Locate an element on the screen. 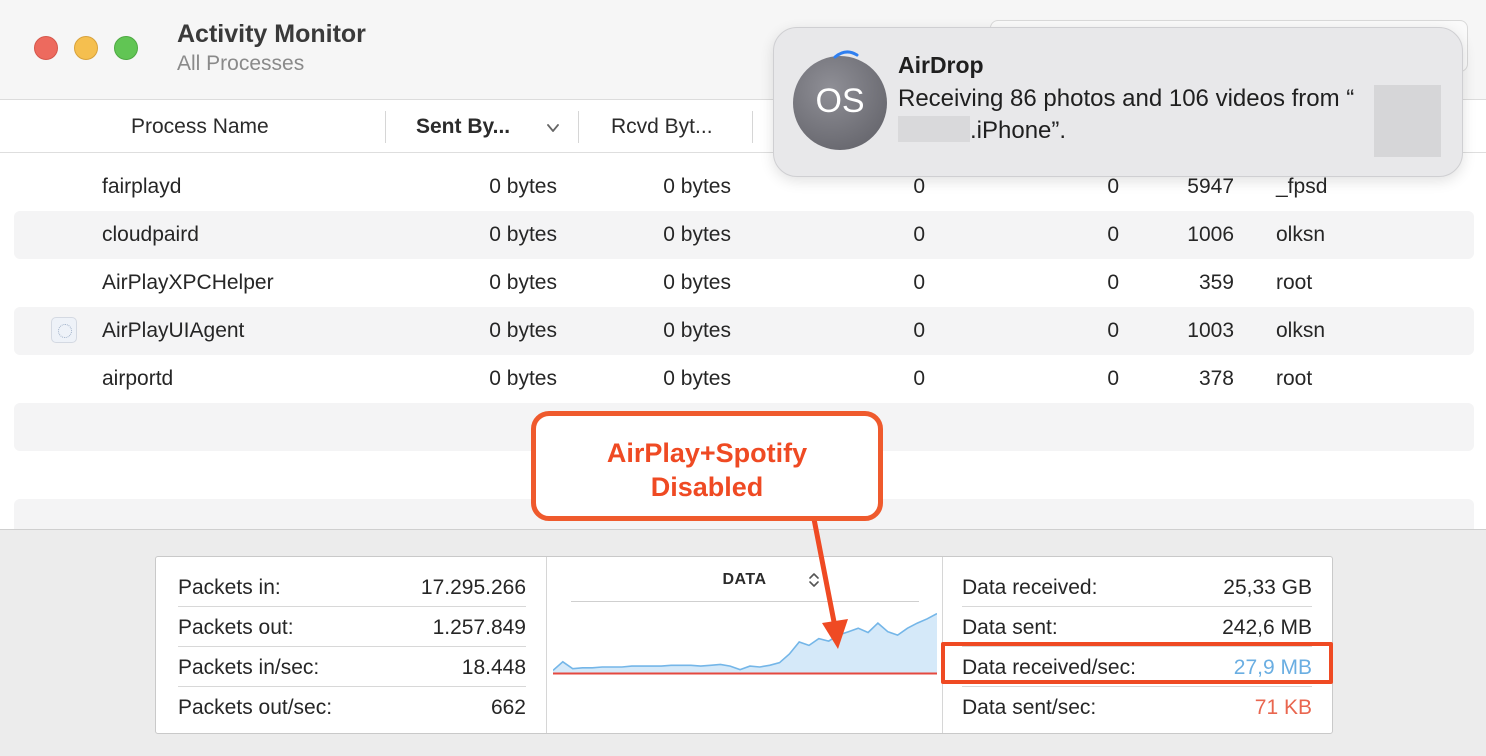  stat-label: Data received: is located at coordinates (1030, 587).